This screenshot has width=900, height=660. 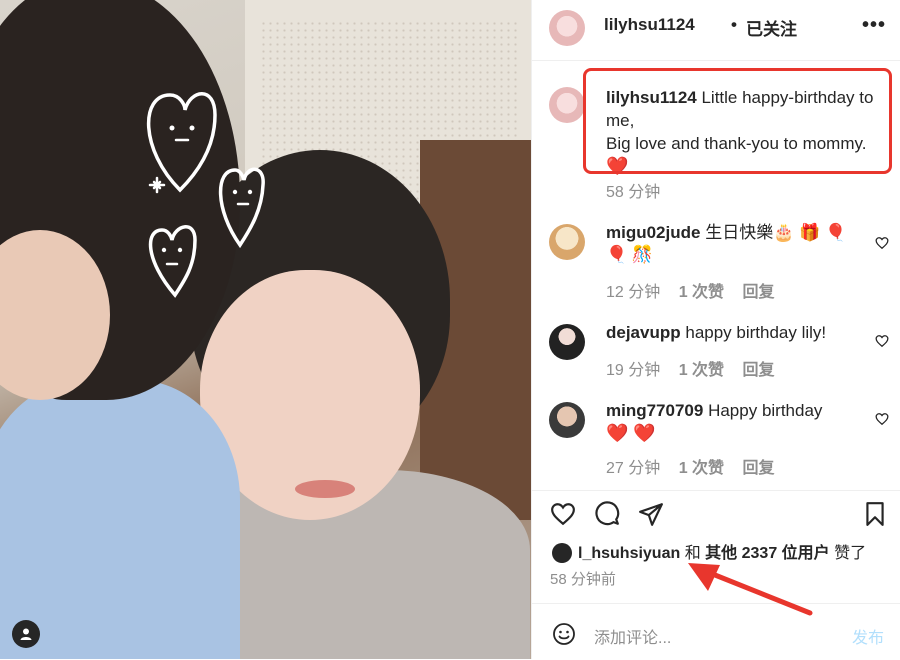 I want to click on liker-username: l_hsuhsiyuan, so click(x=629, y=553).